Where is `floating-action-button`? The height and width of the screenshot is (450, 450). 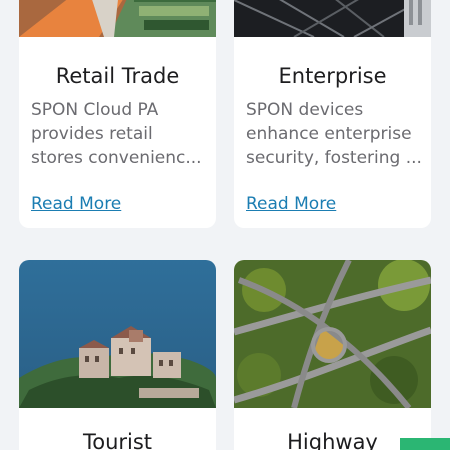 floating-action-button is located at coordinates (425, 444).